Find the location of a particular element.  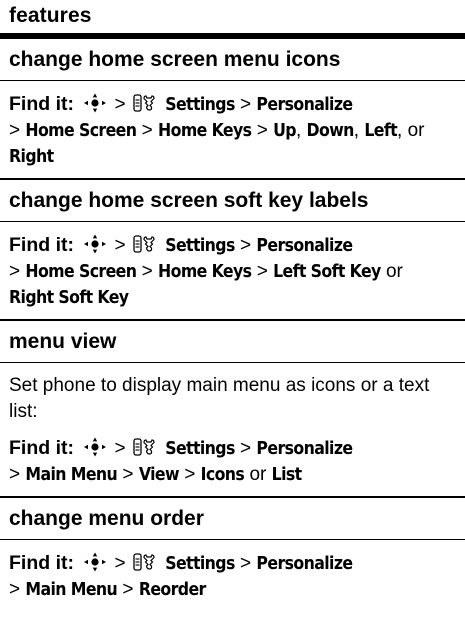

path-down: Down is located at coordinates (330, 131).